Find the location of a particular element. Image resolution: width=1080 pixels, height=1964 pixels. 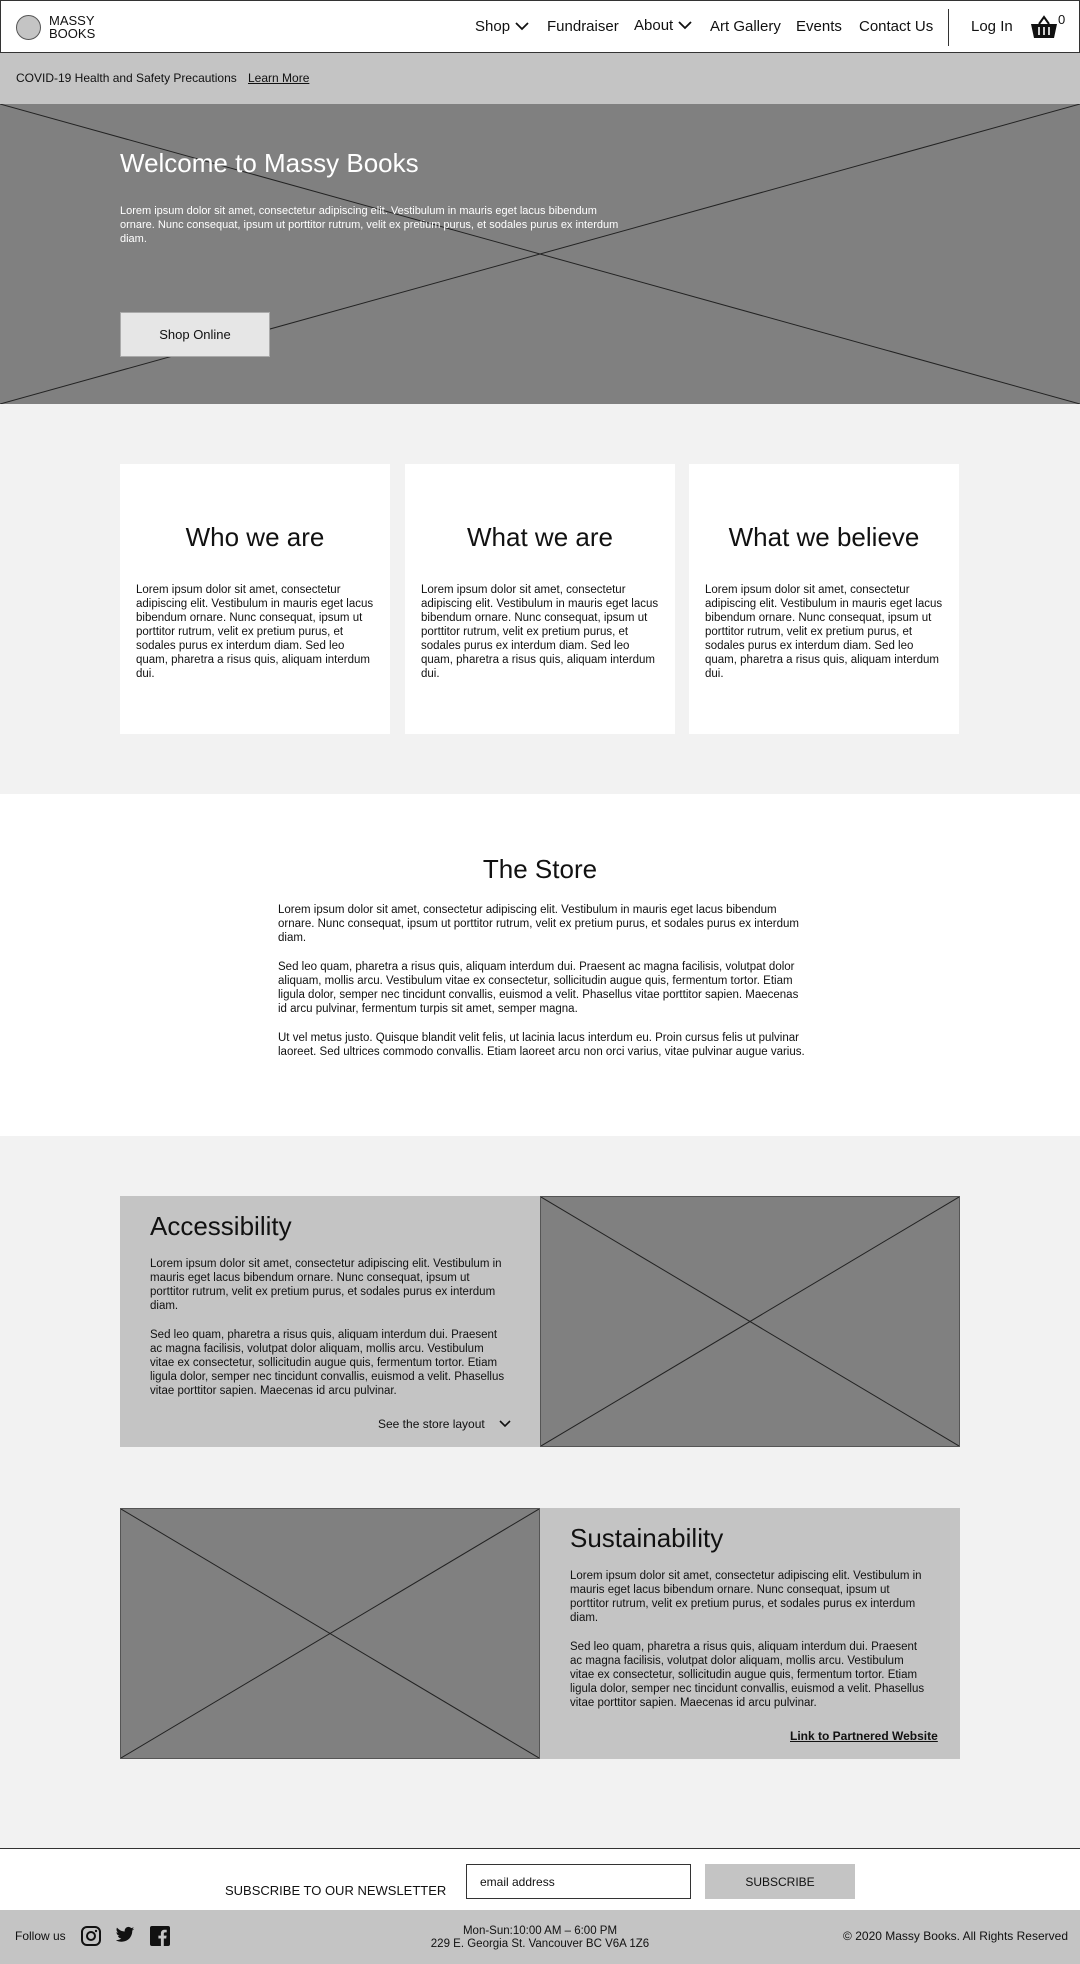

cart-button is located at coordinates (1044, 29).